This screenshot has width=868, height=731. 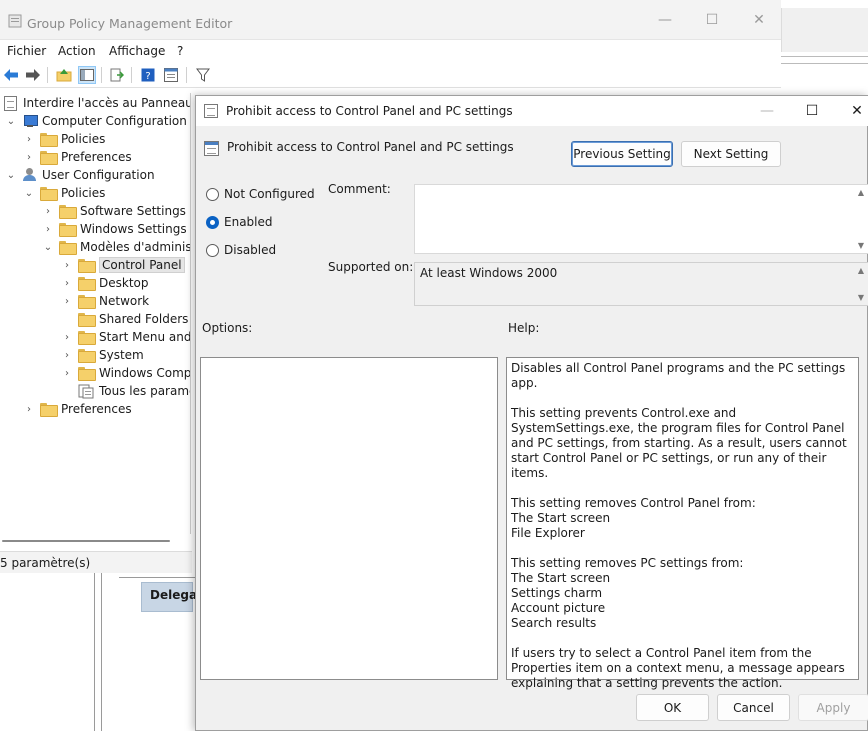 What do you see at coordinates (11, 75) in the screenshot?
I see `back-arrow-icon` at bounding box center [11, 75].